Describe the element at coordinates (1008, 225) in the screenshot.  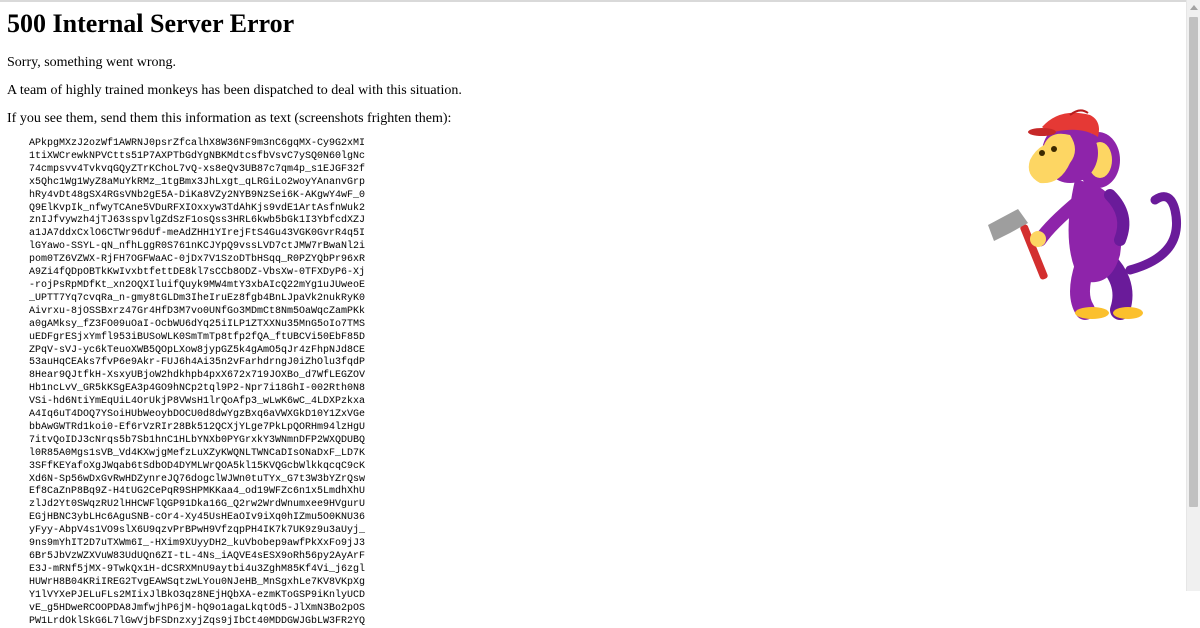
I see `hammer-head` at that location.